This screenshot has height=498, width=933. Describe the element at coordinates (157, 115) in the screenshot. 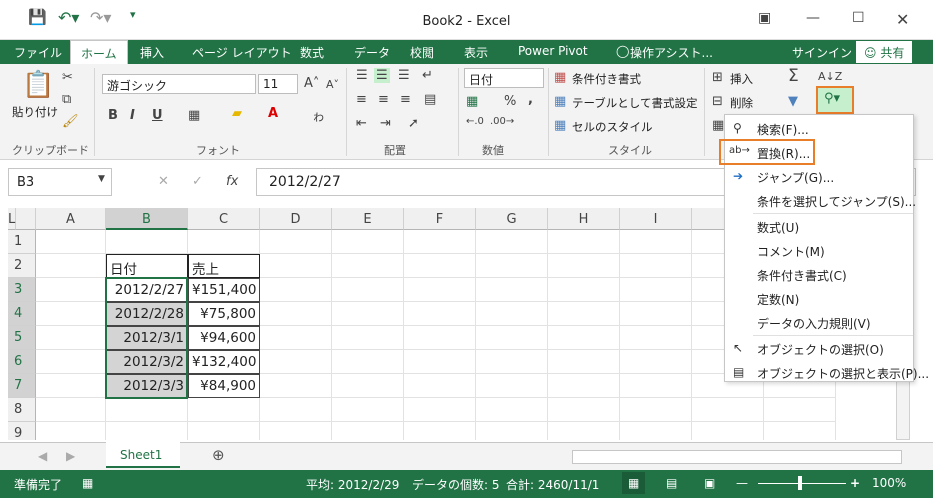

I see `underline-button: U` at that location.